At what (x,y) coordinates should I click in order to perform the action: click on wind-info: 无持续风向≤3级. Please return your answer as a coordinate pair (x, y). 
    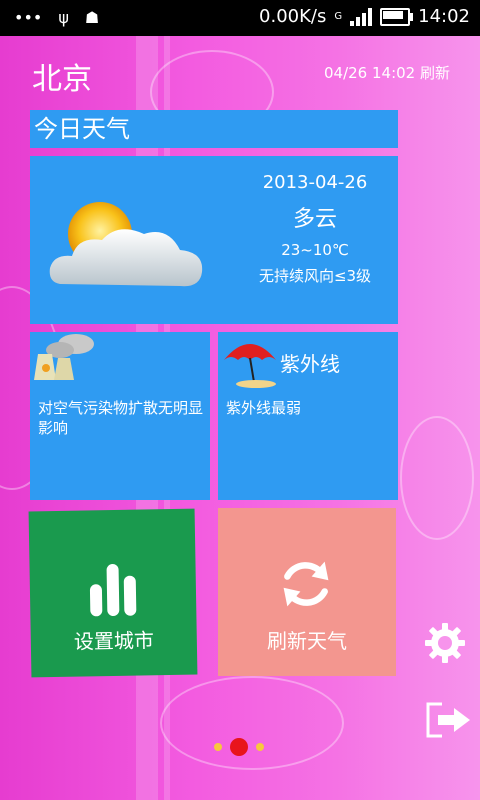
    Looking at the image, I should click on (315, 276).